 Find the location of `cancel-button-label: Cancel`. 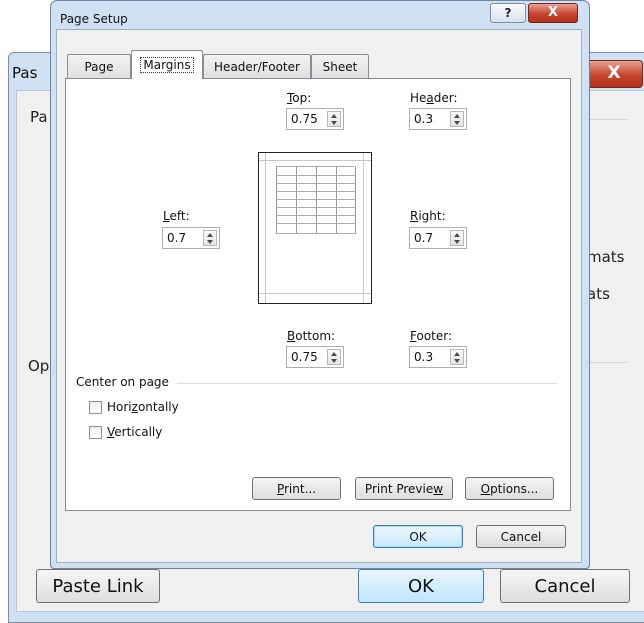

cancel-button-label: Cancel is located at coordinates (521, 536).